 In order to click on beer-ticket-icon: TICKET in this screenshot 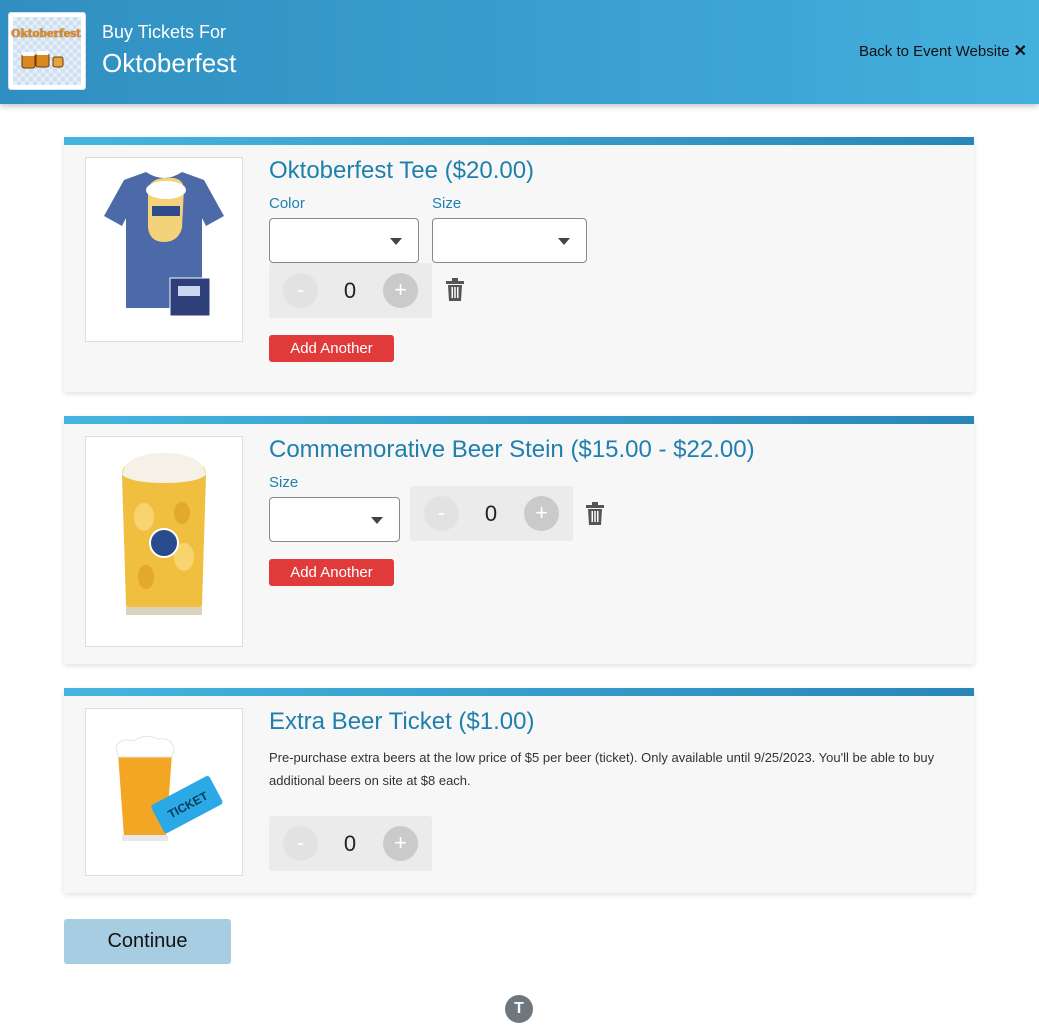, I will do `click(169, 788)`.